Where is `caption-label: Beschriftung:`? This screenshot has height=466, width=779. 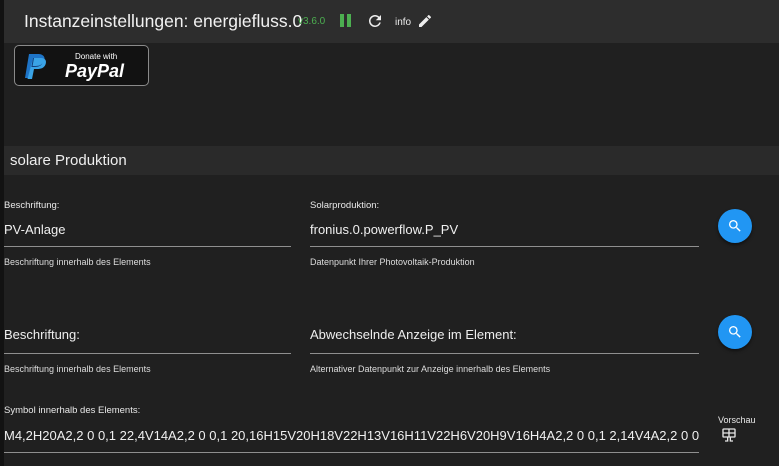 caption-label: Beschriftung: is located at coordinates (32, 205).